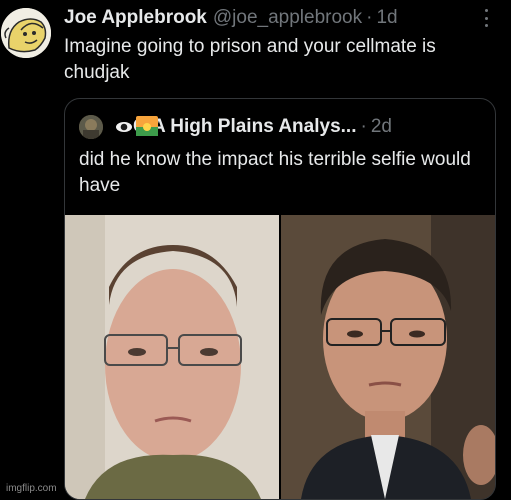 This screenshot has height=500, width=511. What do you see at coordinates (287, 18) in the screenshot?
I see `author-handle: @joe_applebrook` at bounding box center [287, 18].